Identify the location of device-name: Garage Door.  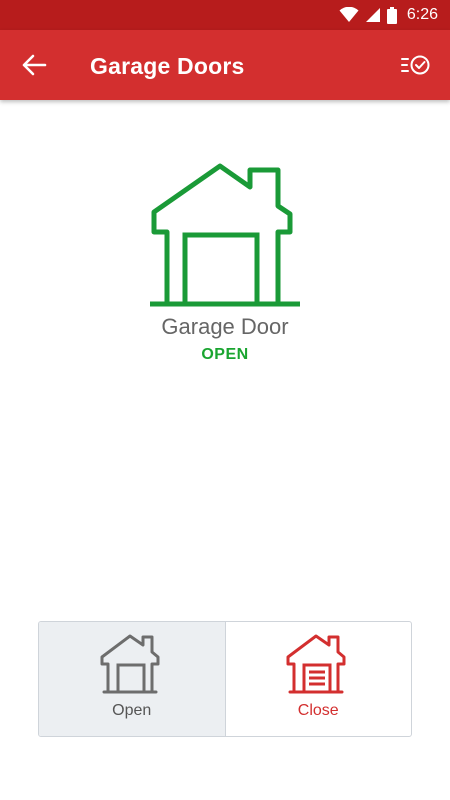
(225, 326).